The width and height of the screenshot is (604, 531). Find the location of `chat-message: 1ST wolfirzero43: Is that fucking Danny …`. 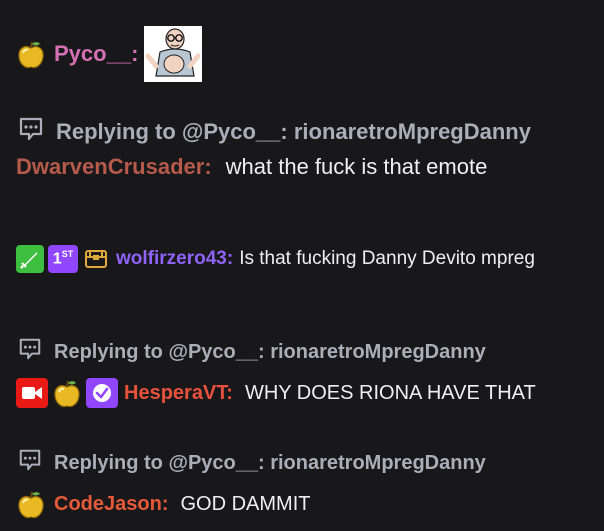

chat-message: 1ST wolfirzero43: Is that fucking Danny … is located at coordinates (310, 259).